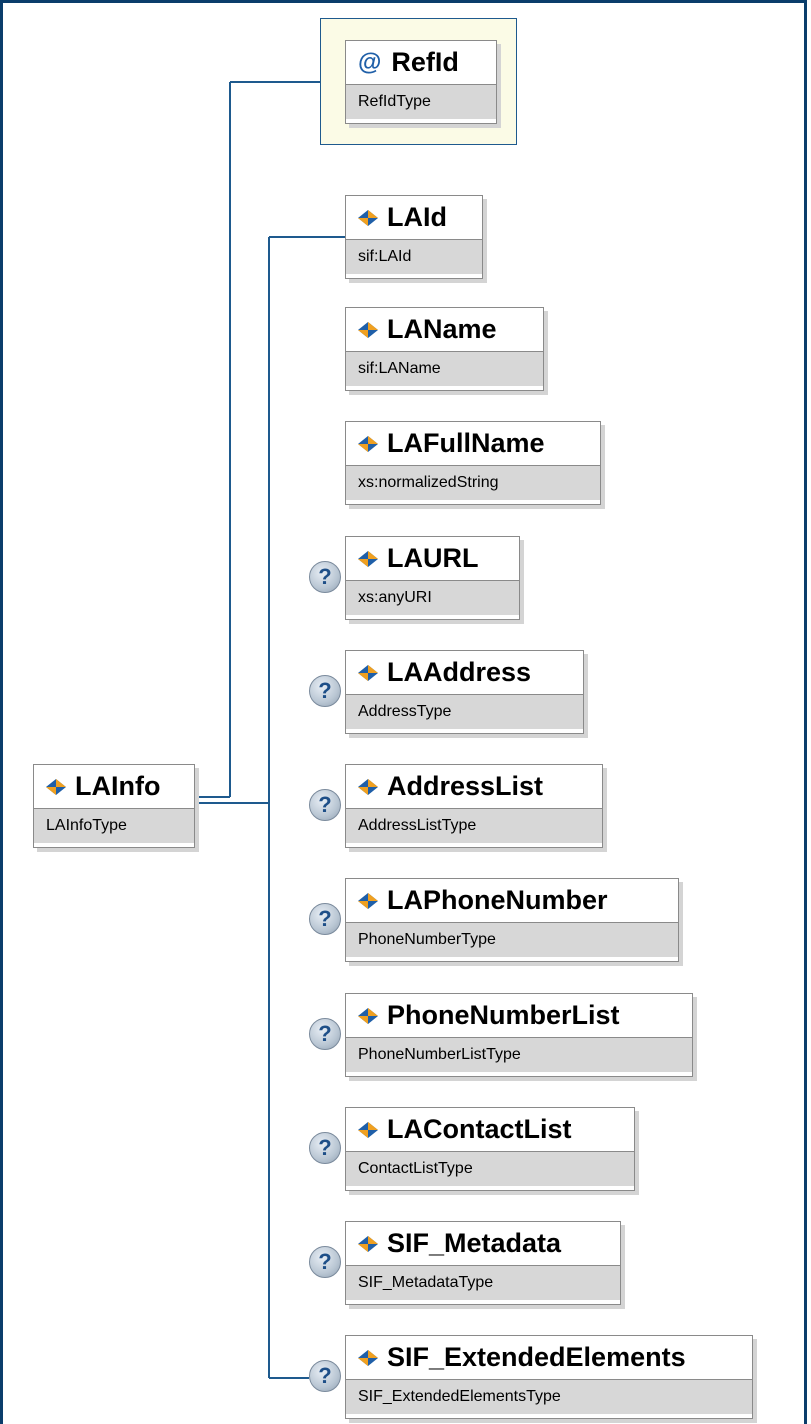  What do you see at coordinates (490, 1149) in the screenshot?
I see `element-lacontactlist: LAContactList ContactListType` at bounding box center [490, 1149].